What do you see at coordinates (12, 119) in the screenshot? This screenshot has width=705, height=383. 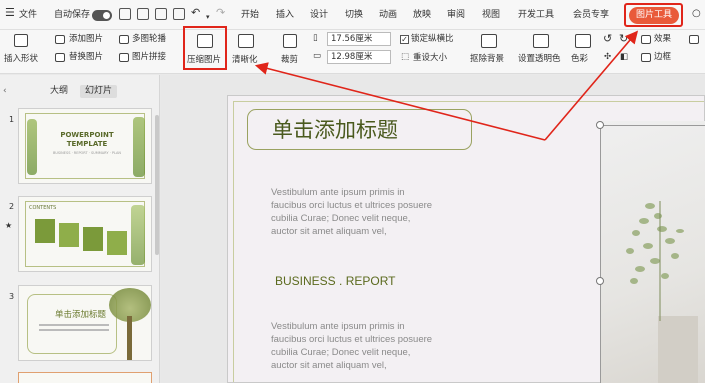 I see `slide-number: 1` at bounding box center [12, 119].